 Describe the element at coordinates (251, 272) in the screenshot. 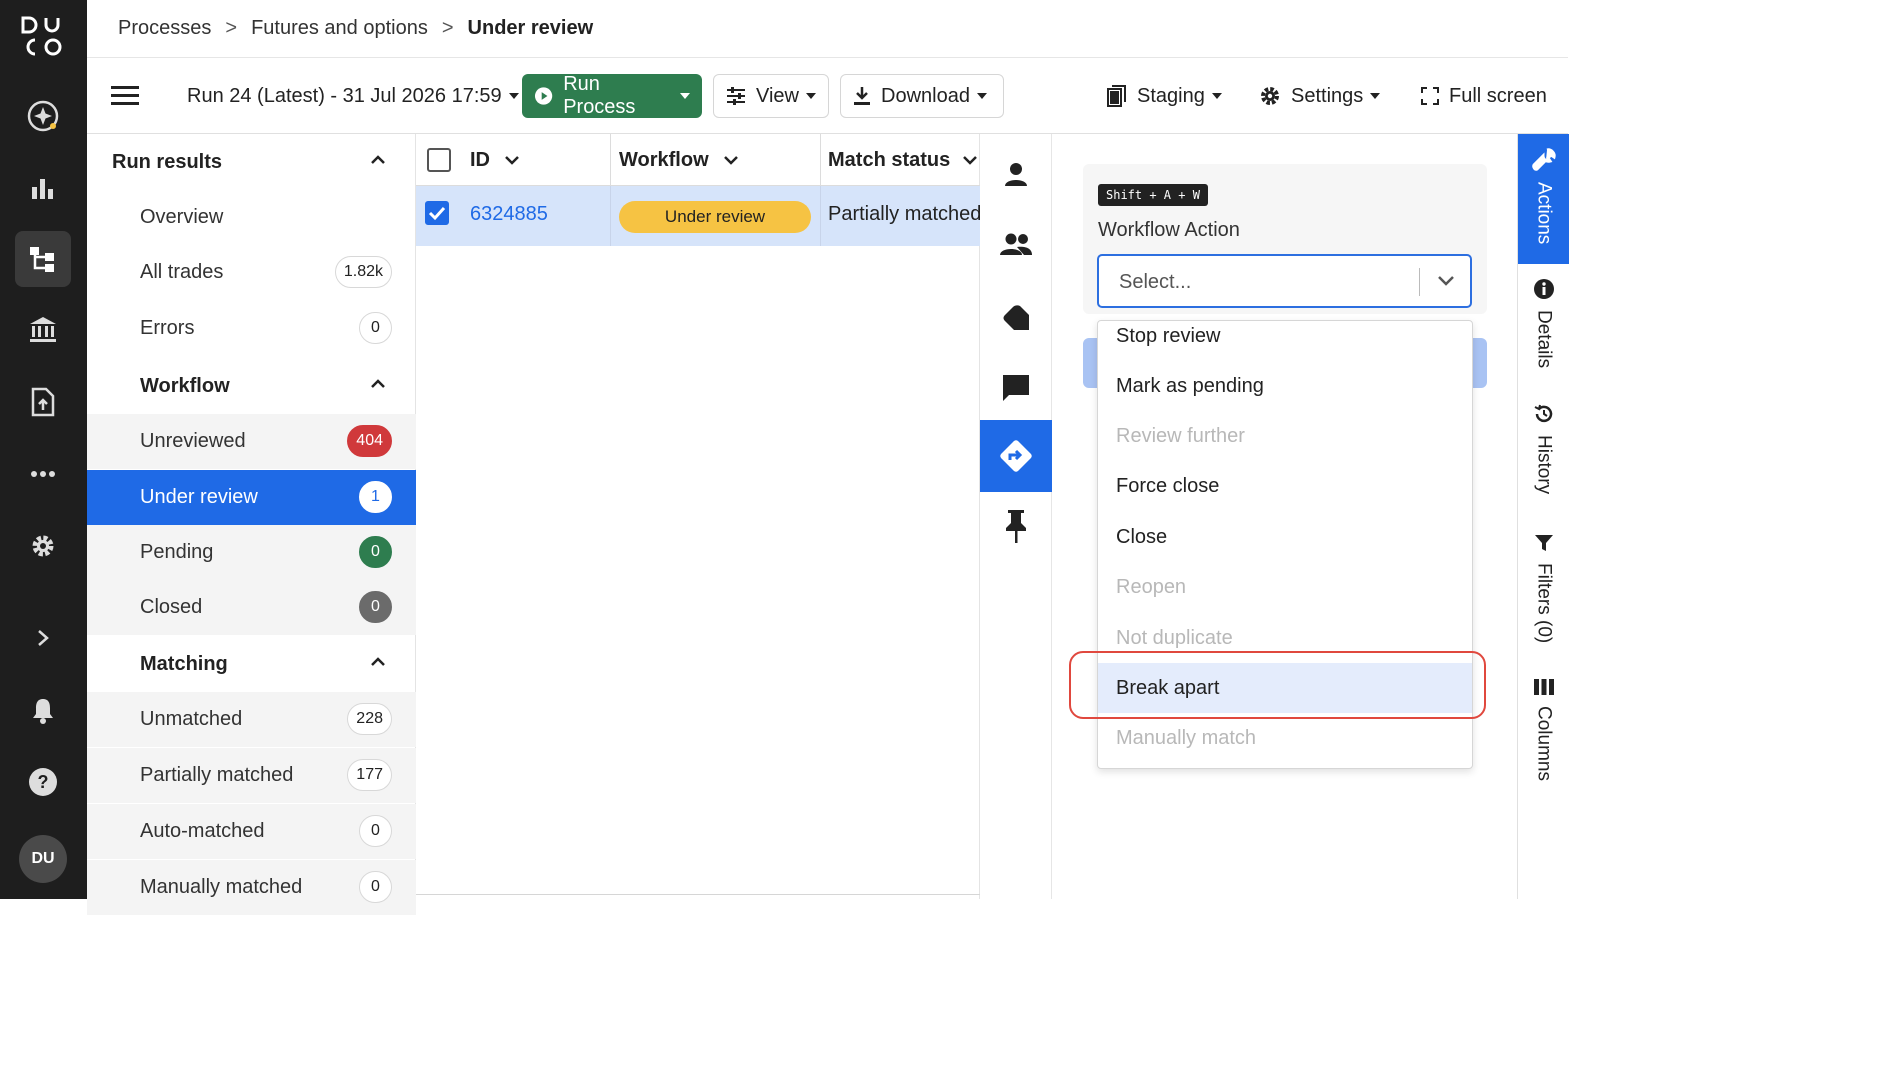

I see `sidebar-item-all-trades: All trades 1.82k` at that location.